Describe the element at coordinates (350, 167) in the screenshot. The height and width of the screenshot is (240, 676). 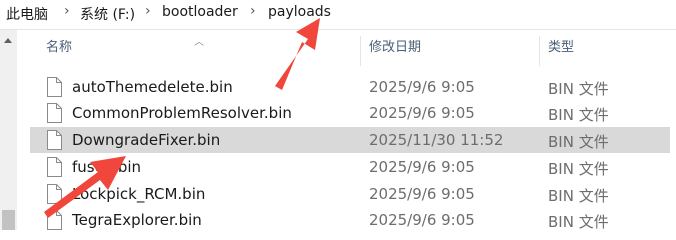
I see `file-row: fusee.bin 2025/9/6 9:05 BIN 文件` at that location.